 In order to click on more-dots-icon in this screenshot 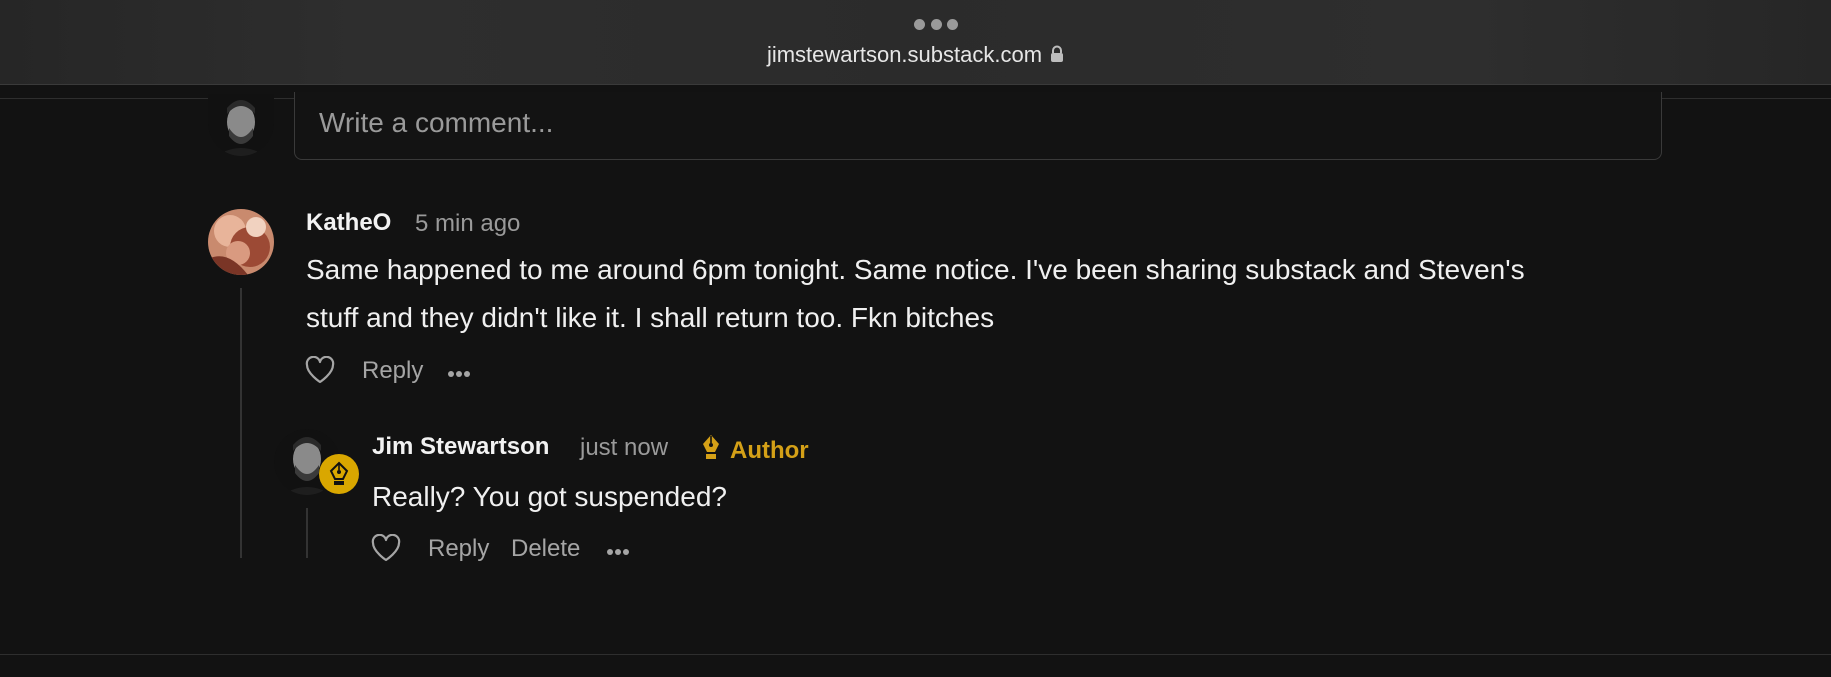, I will do `click(936, 25)`.